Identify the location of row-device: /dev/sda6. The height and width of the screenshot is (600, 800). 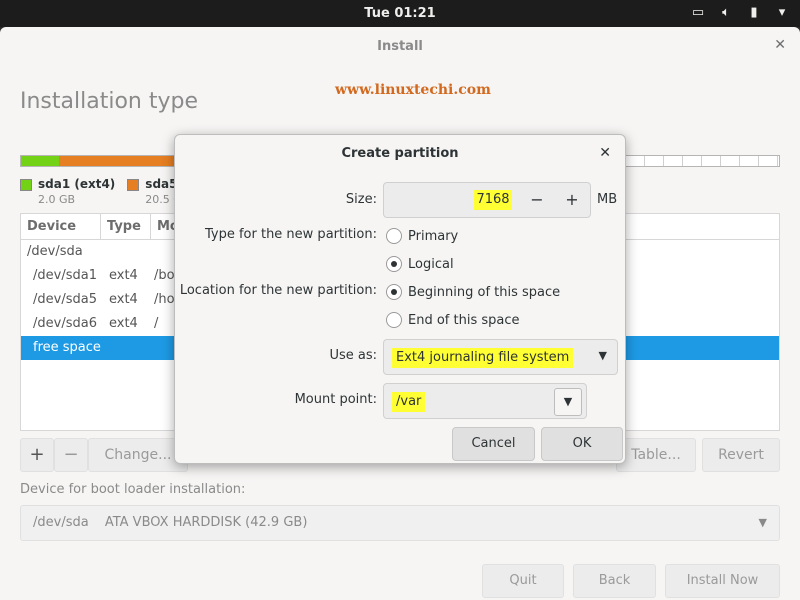
(65, 323).